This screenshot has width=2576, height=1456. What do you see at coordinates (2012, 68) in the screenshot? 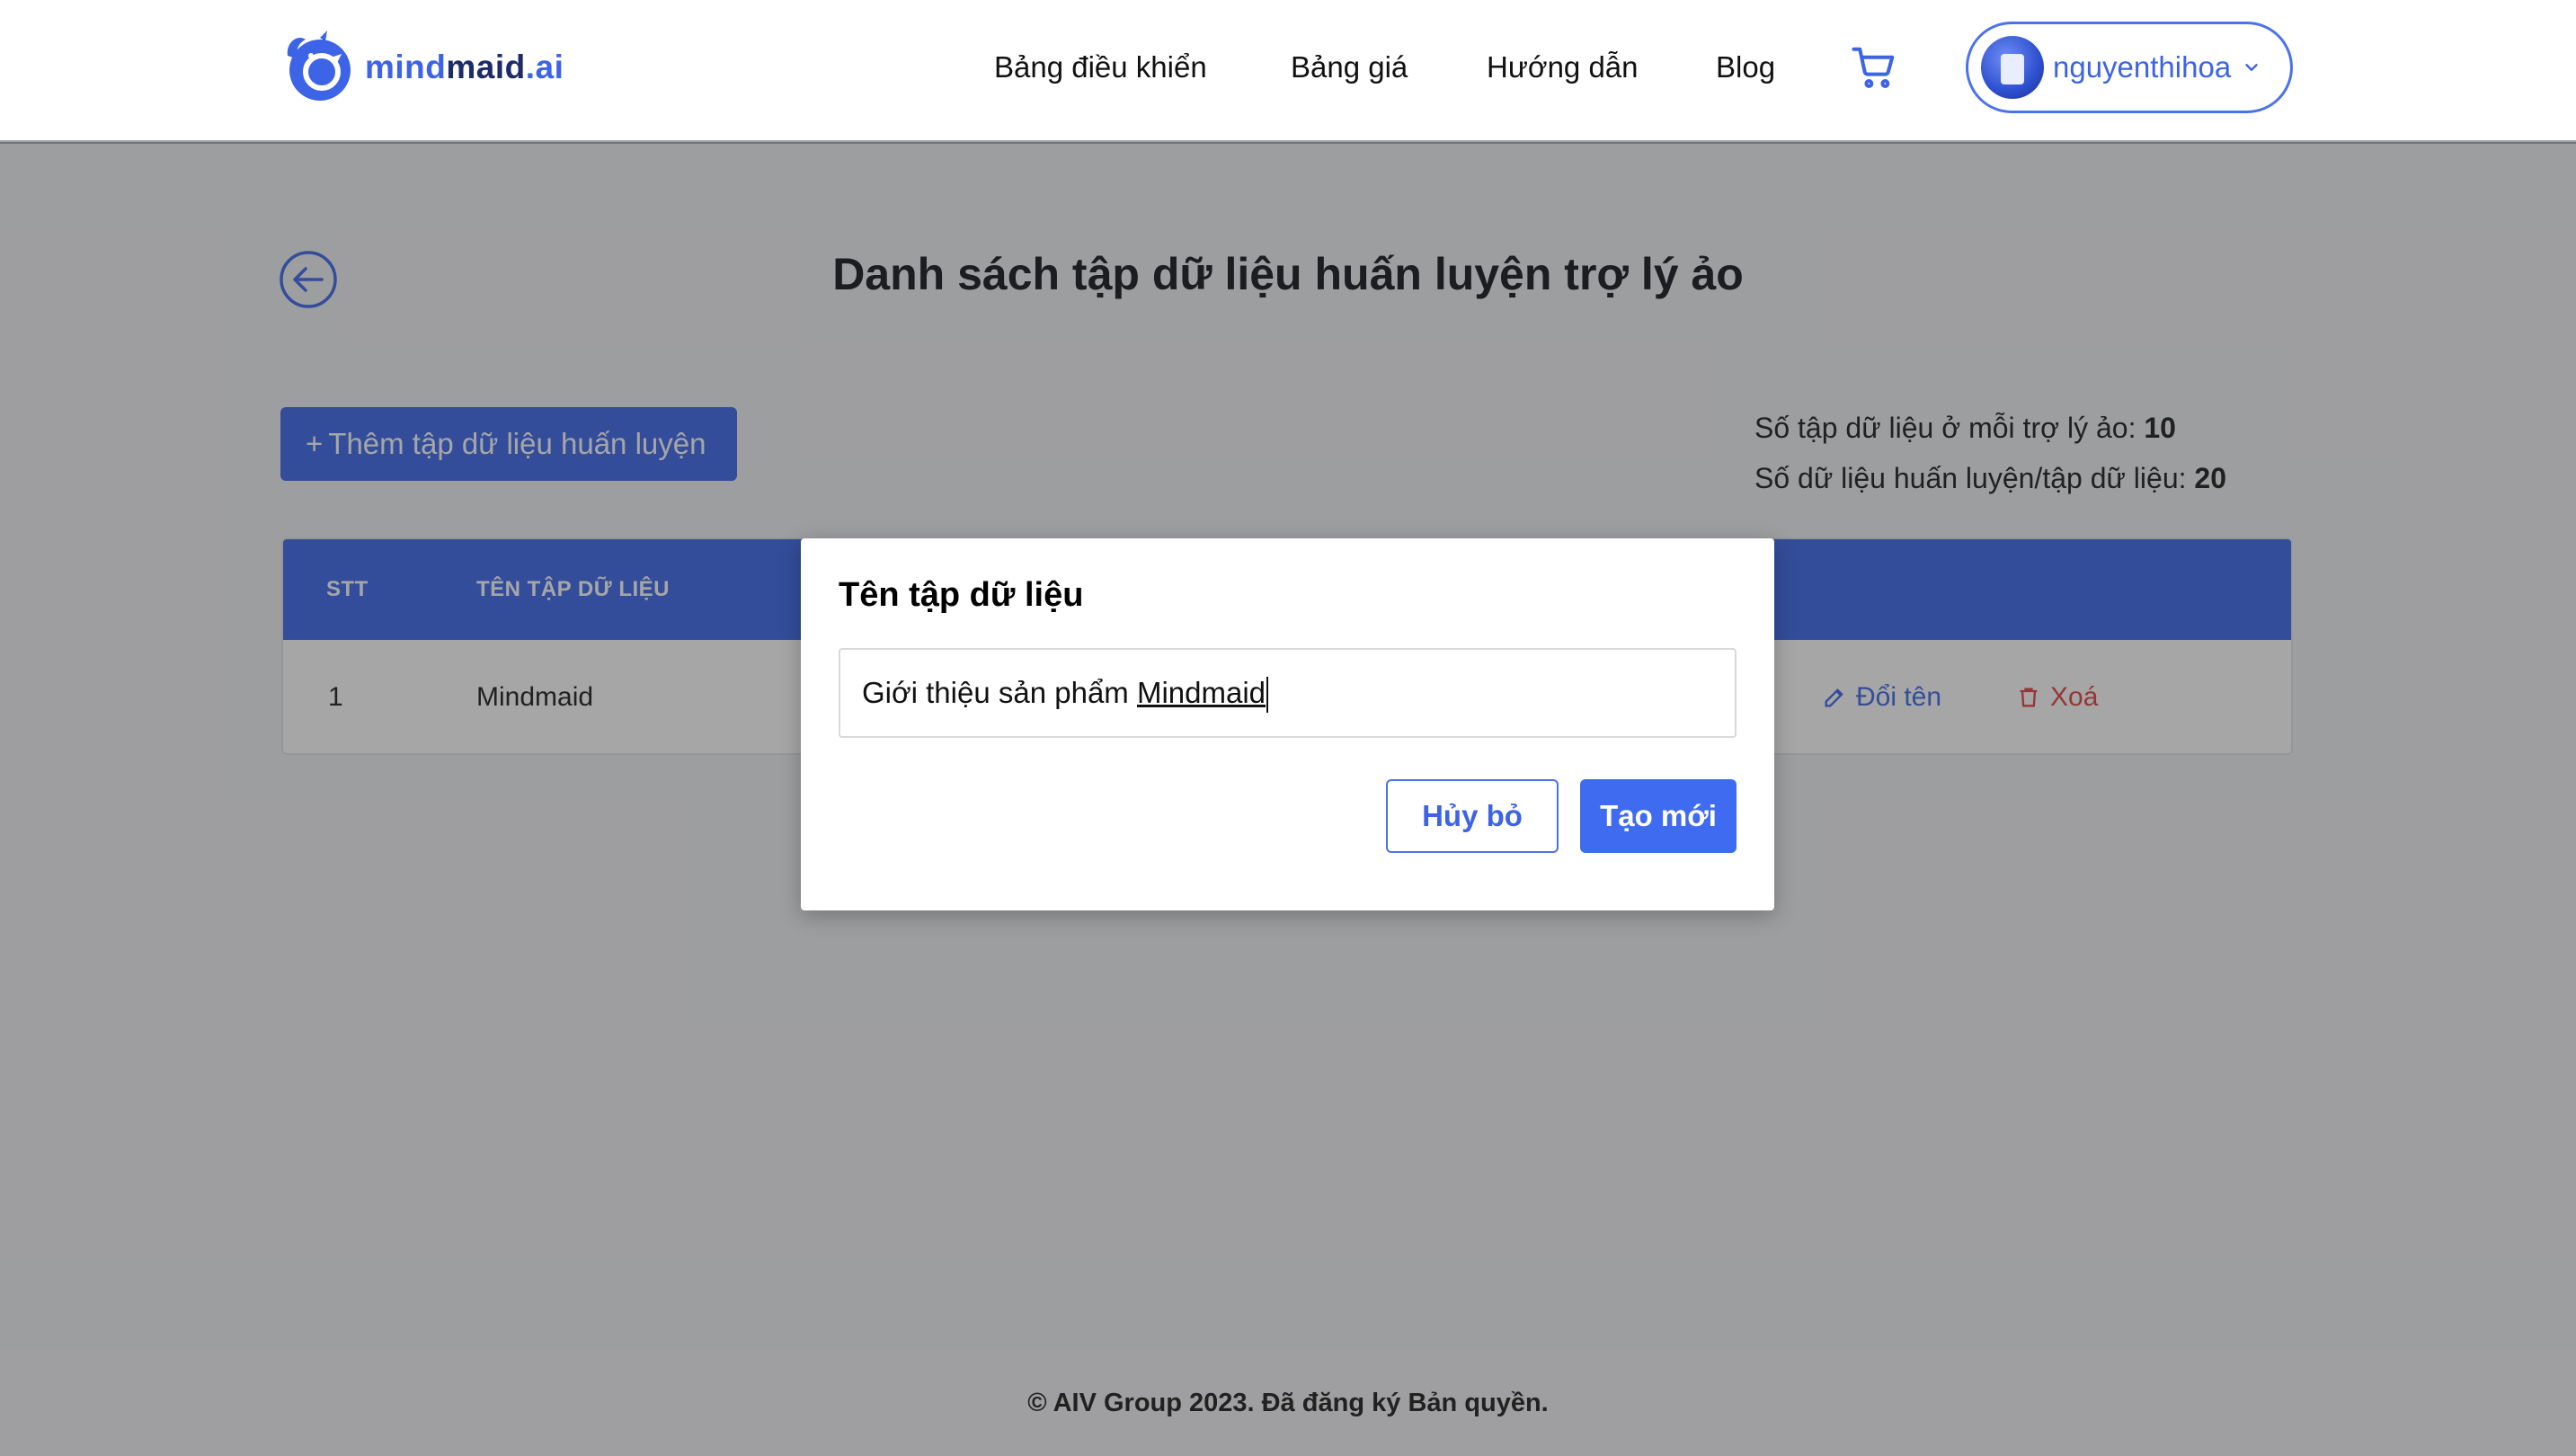
I see `avatar` at bounding box center [2012, 68].